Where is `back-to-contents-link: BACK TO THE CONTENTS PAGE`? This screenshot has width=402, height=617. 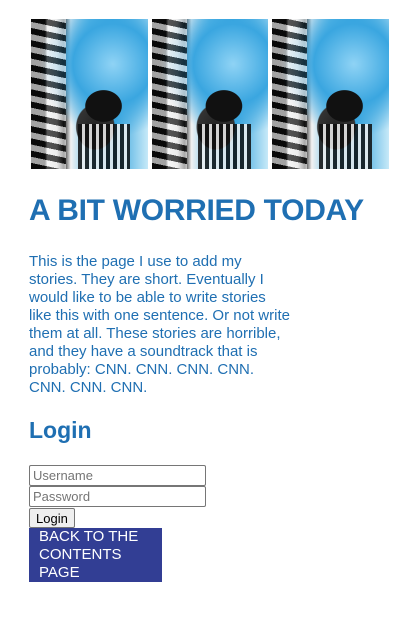
back-to-contents-link: BACK TO THE CONTENTS PAGE is located at coordinates (95, 555).